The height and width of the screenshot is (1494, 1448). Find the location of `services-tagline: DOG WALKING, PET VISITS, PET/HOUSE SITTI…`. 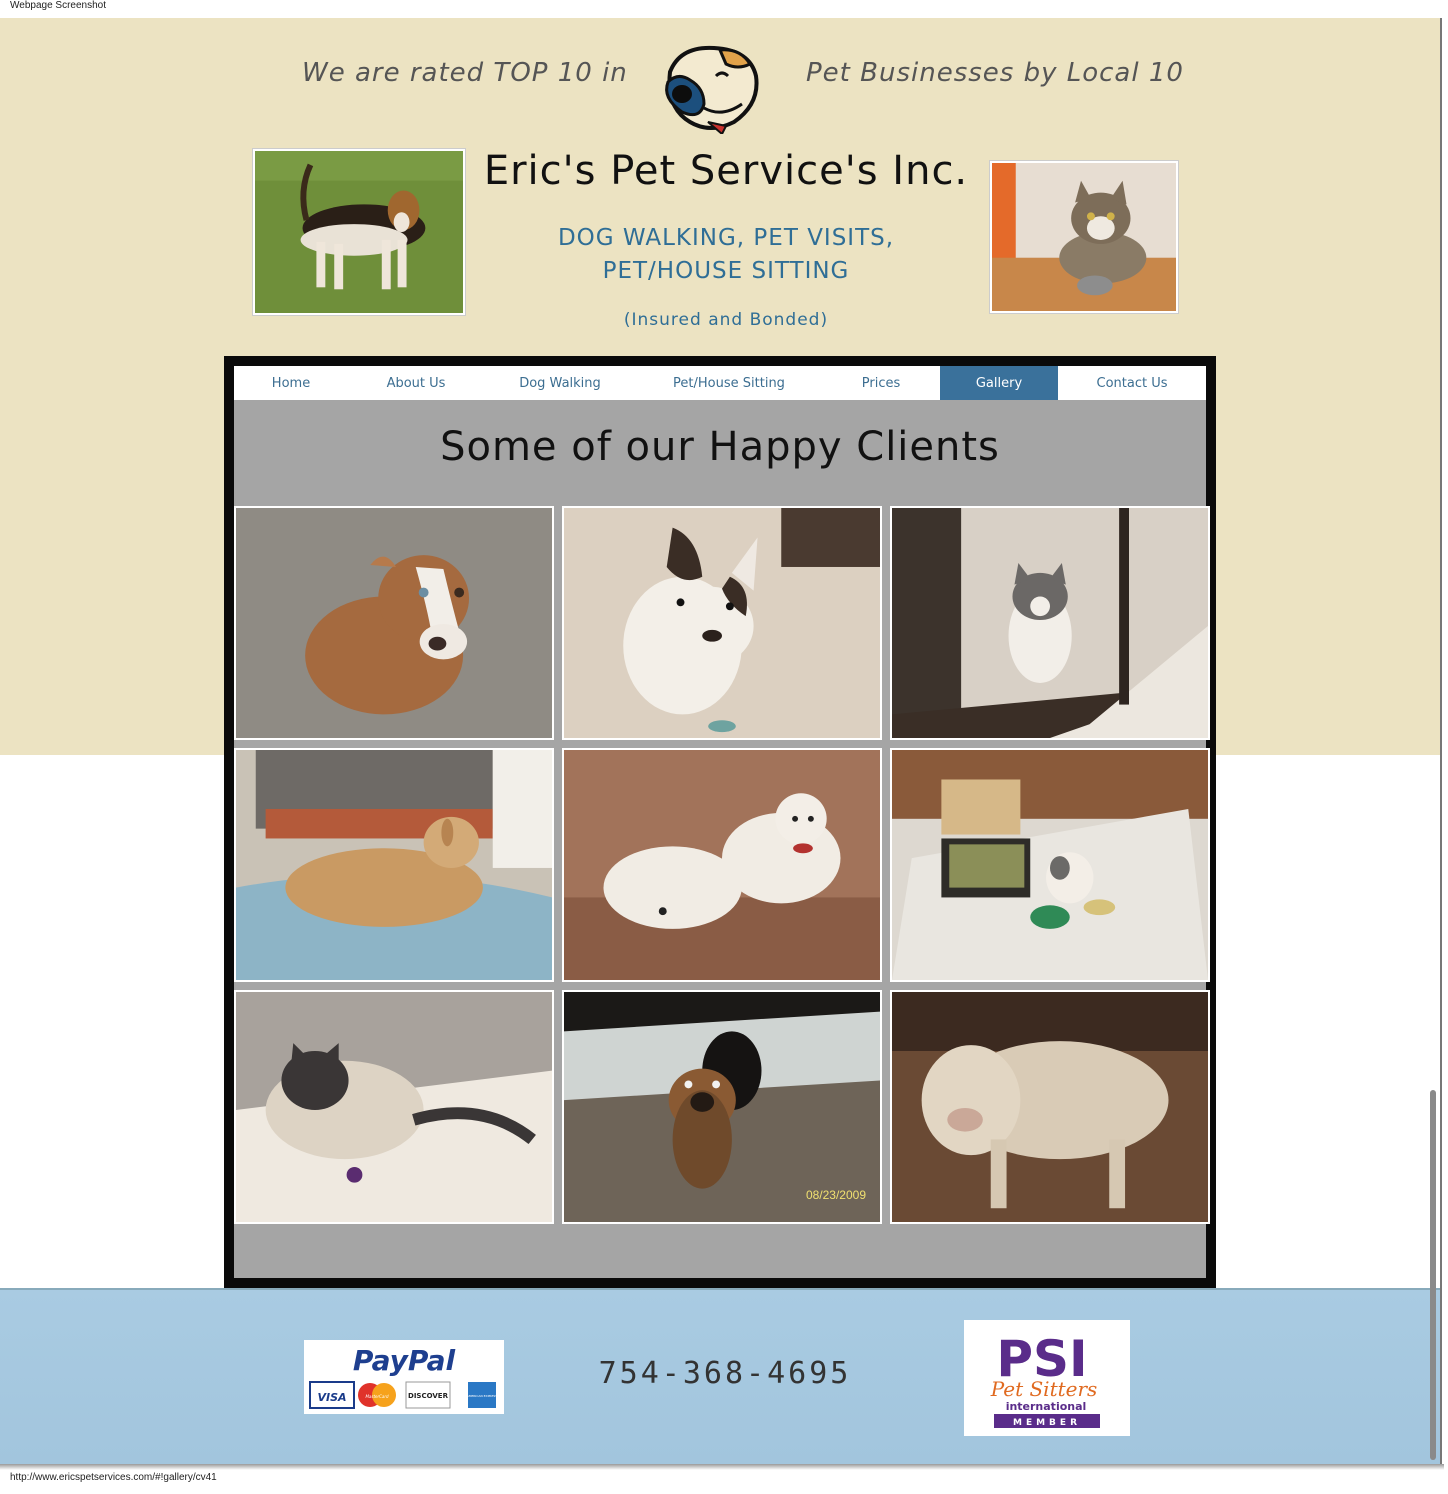

services-tagline: DOG WALKING, PET VISITS, PET/HOUSE SITTI… is located at coordinates (726, 255).